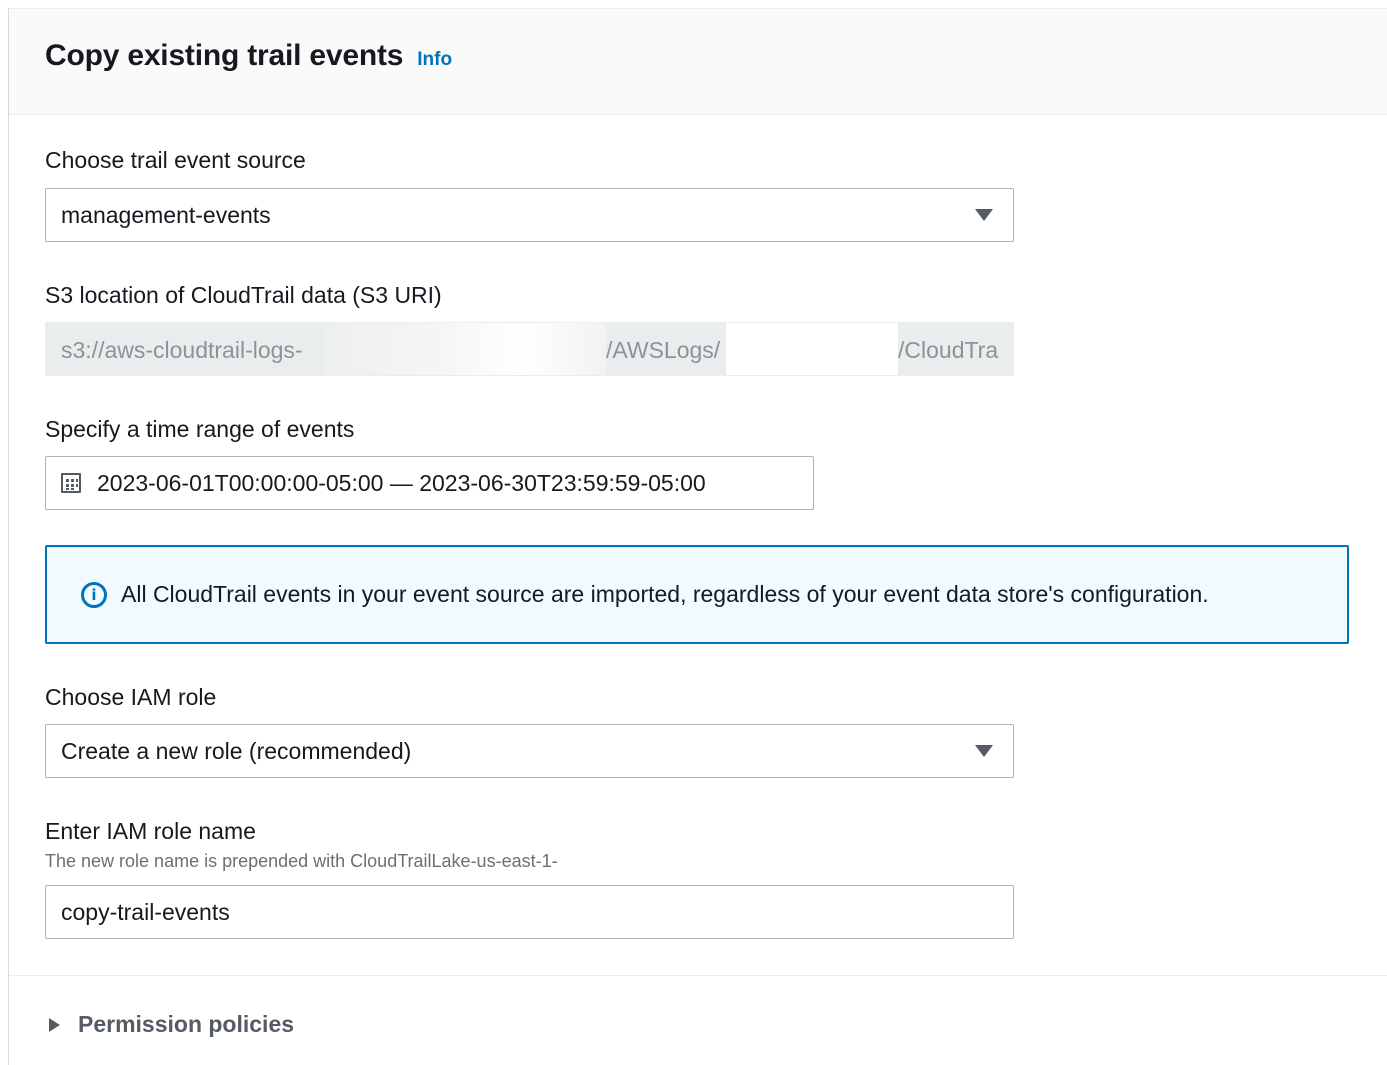  I want to click on calendar-icon, so click(71, 483).